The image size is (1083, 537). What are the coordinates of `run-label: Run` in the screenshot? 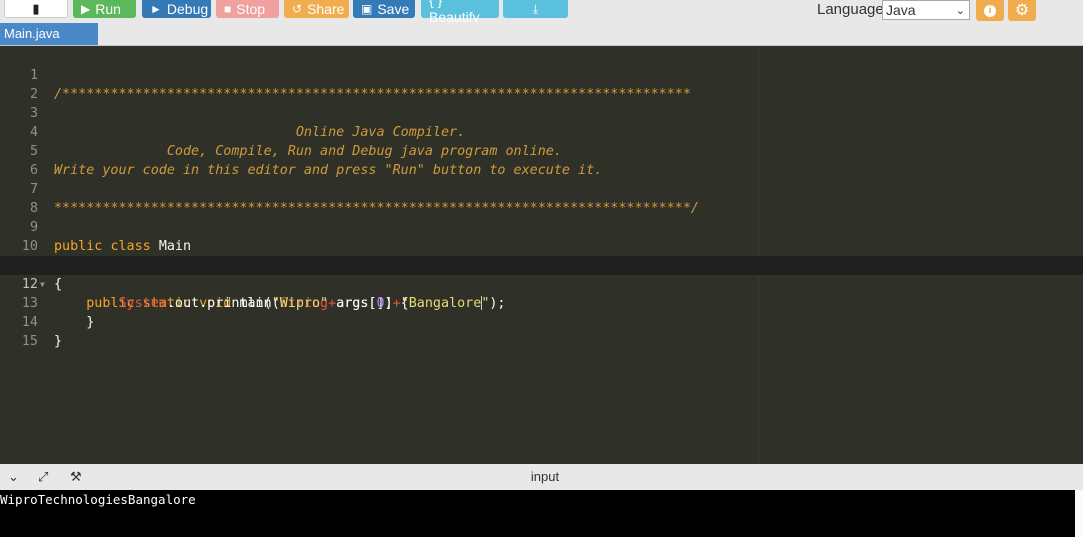 It's located at (108, 8).